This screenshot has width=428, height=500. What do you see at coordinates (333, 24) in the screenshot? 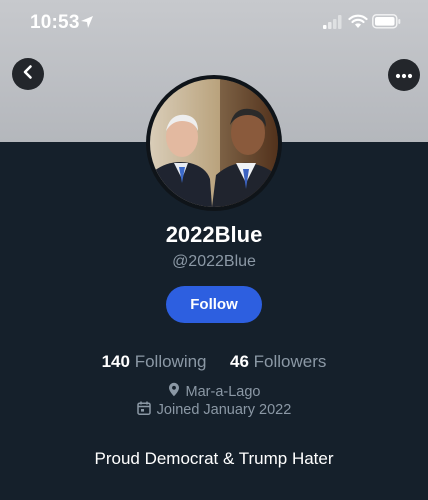
I see `cellular-signal-icon` at bounding box center [333, 24].